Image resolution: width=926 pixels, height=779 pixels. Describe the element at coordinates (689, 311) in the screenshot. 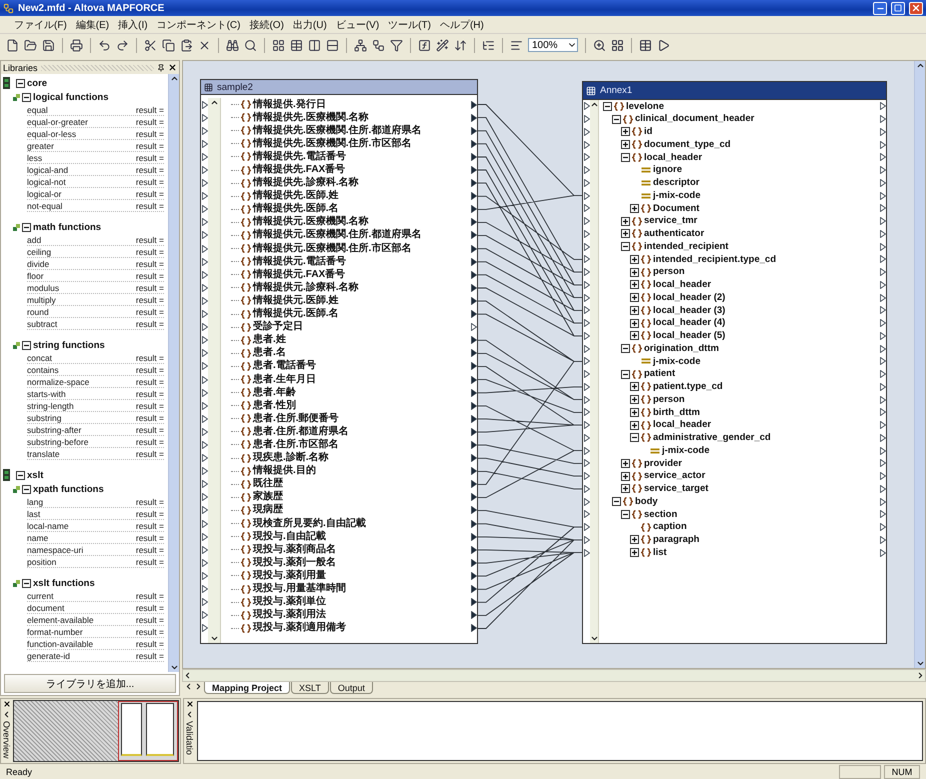

I see `node-label: local_header (3)` at that location.